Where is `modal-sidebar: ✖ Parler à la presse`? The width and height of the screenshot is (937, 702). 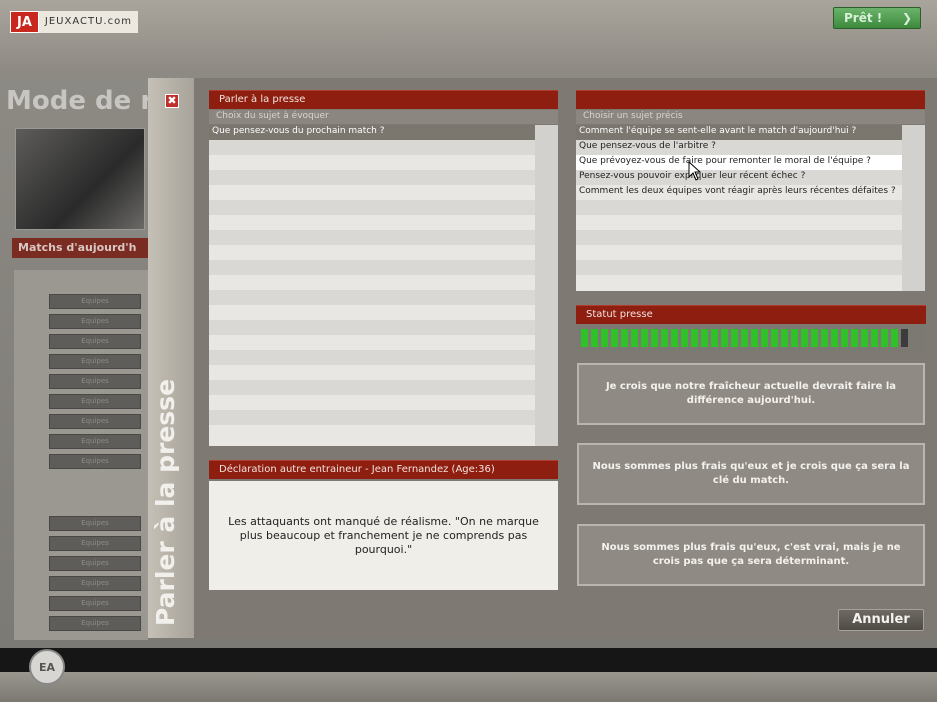 modal-sidebar: ✖ Parler à la presse is located at coordinates (171, 358).